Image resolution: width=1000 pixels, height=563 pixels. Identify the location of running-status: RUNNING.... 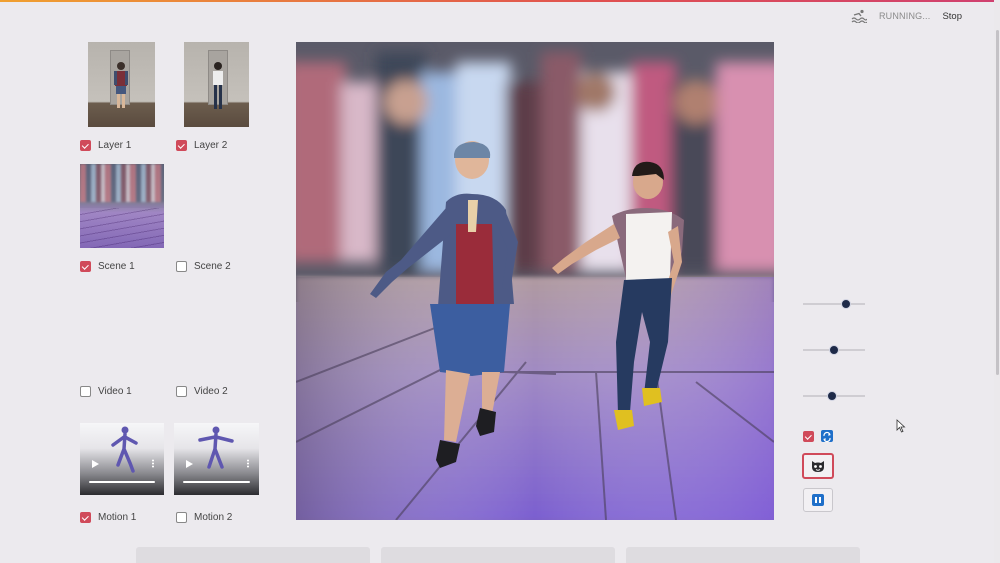
(904, 16).